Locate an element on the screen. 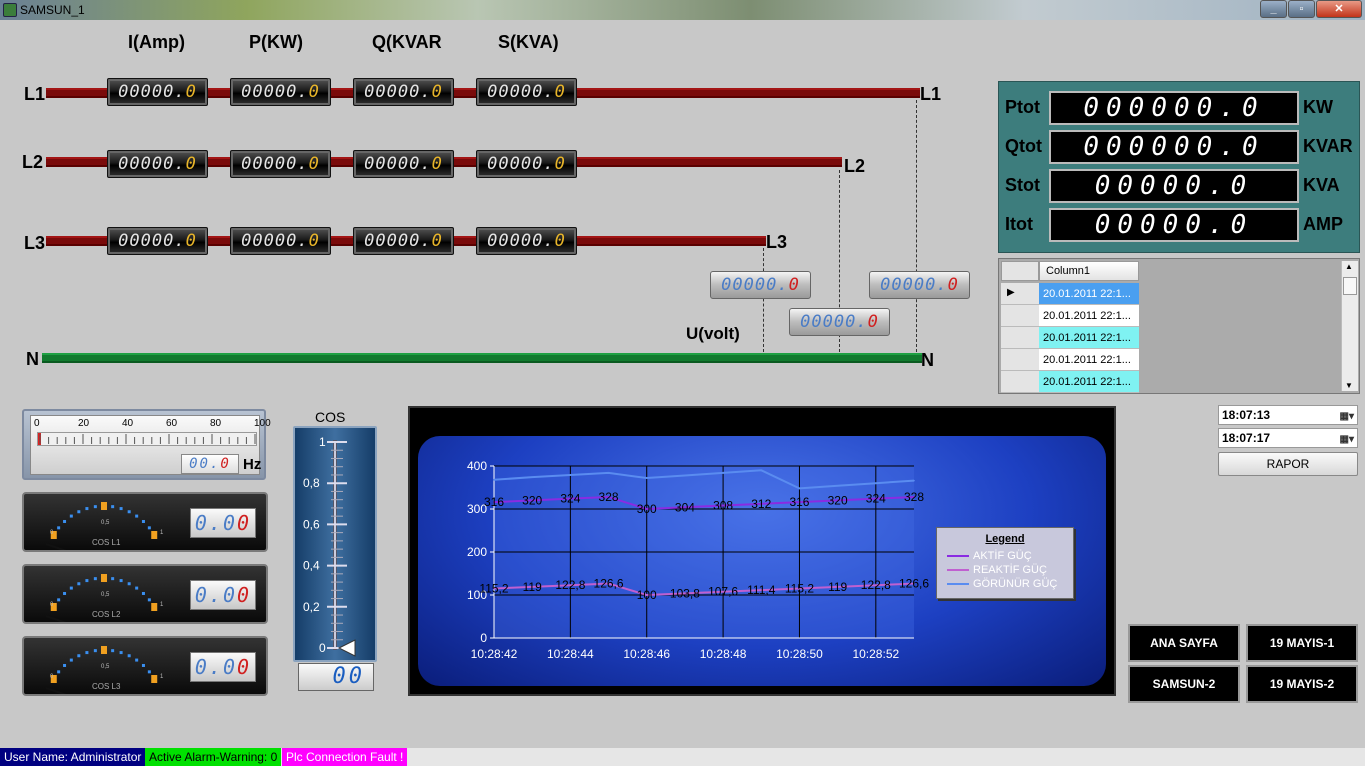 The image size is (1365, 766). samsun2-button: SAMSUN-2 is located at coordinates (1184, 684).